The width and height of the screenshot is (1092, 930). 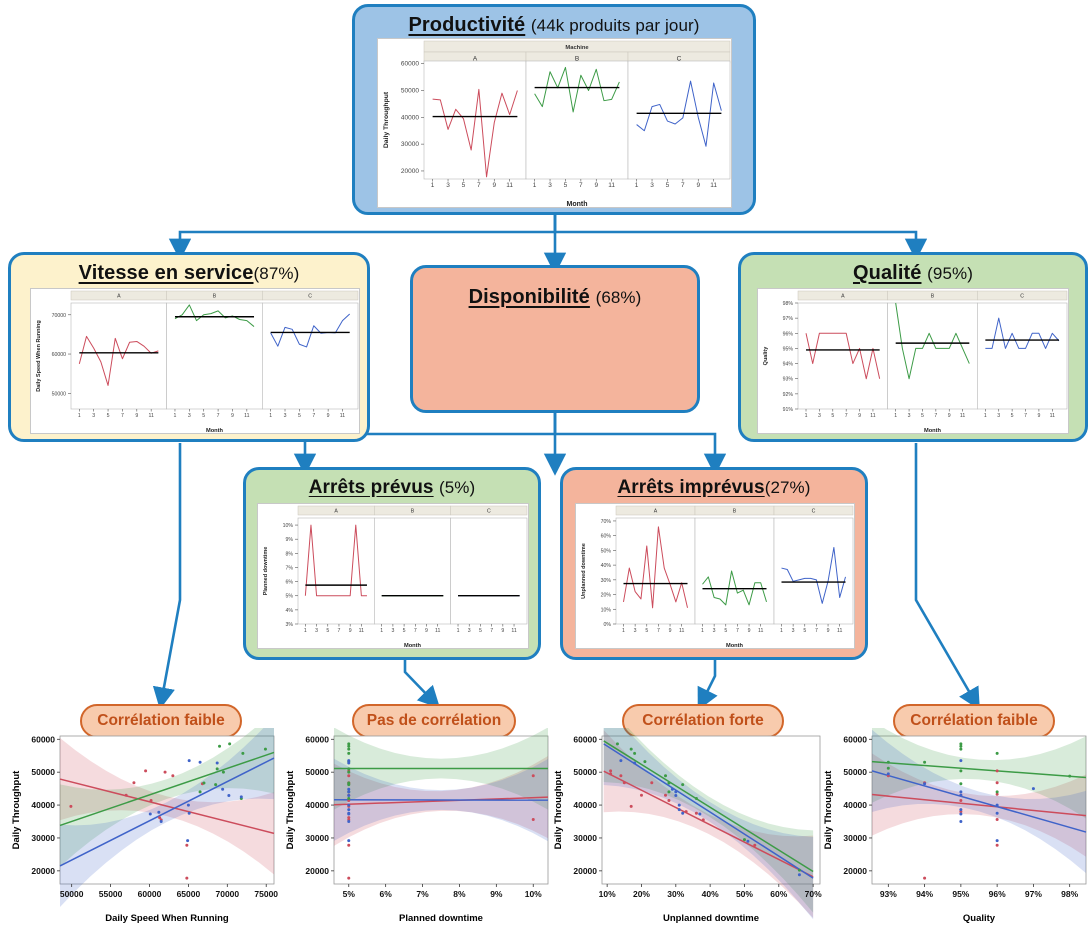 What do you see at coordinates (215, 431) in the screenshot?
I see `svg-text: Month` at bounding box center [215, 431].